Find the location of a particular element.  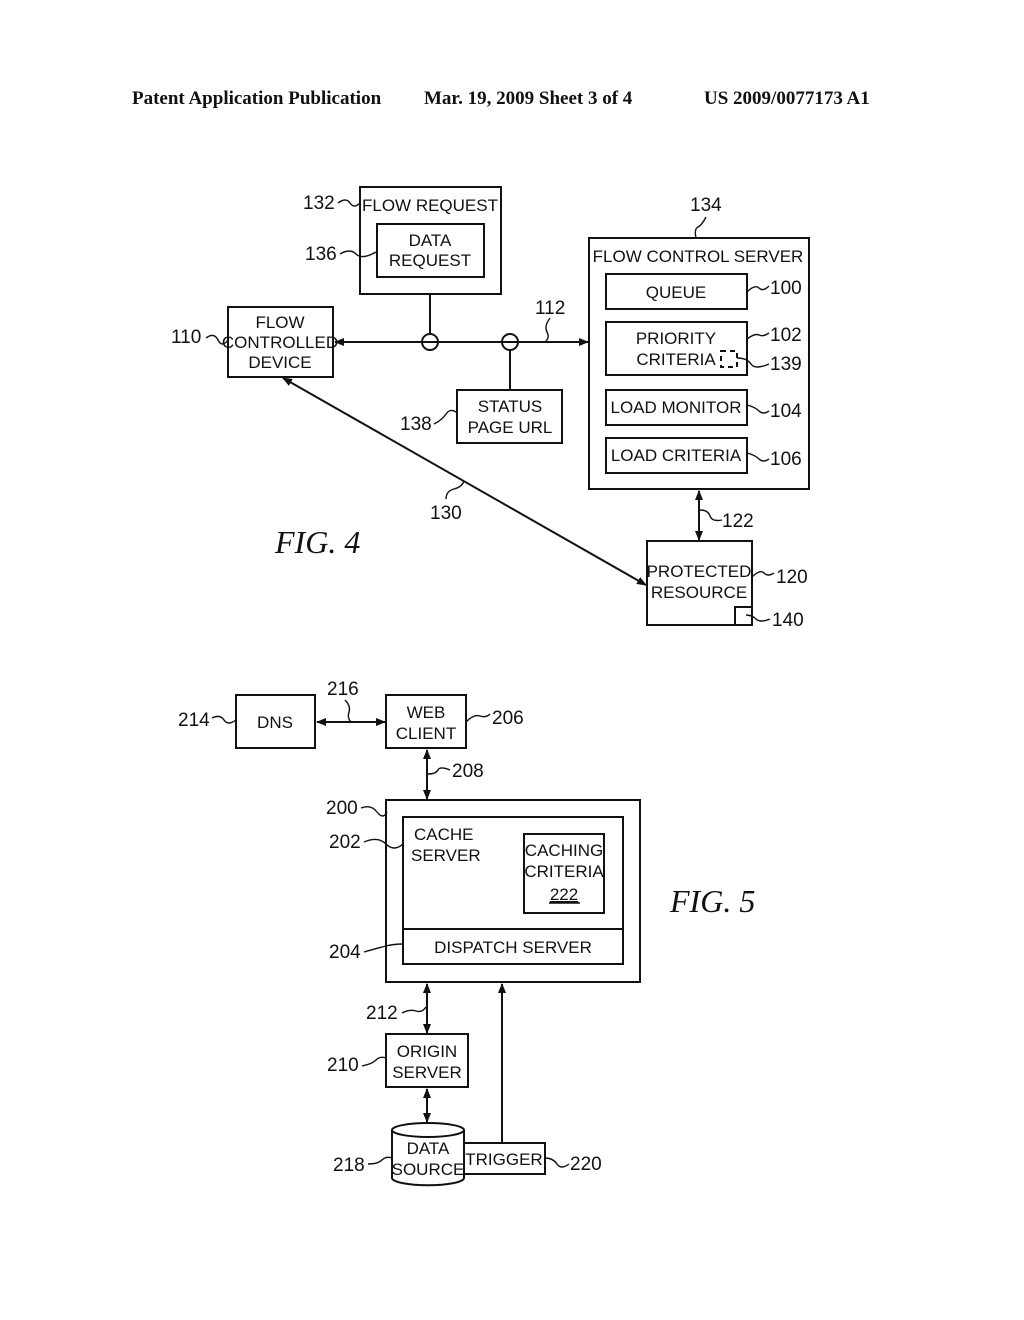

data-source-label-2: SOURCE is located at coordinates (428, 1169).